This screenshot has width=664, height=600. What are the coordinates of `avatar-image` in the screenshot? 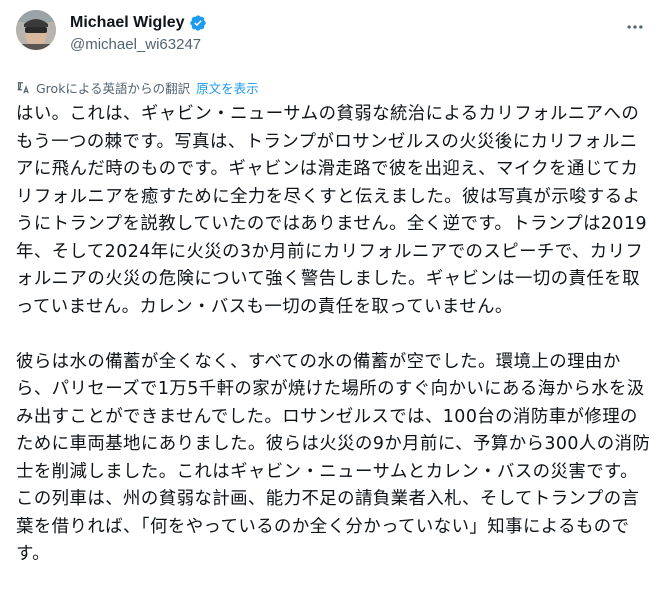 It's located at (36, 30).